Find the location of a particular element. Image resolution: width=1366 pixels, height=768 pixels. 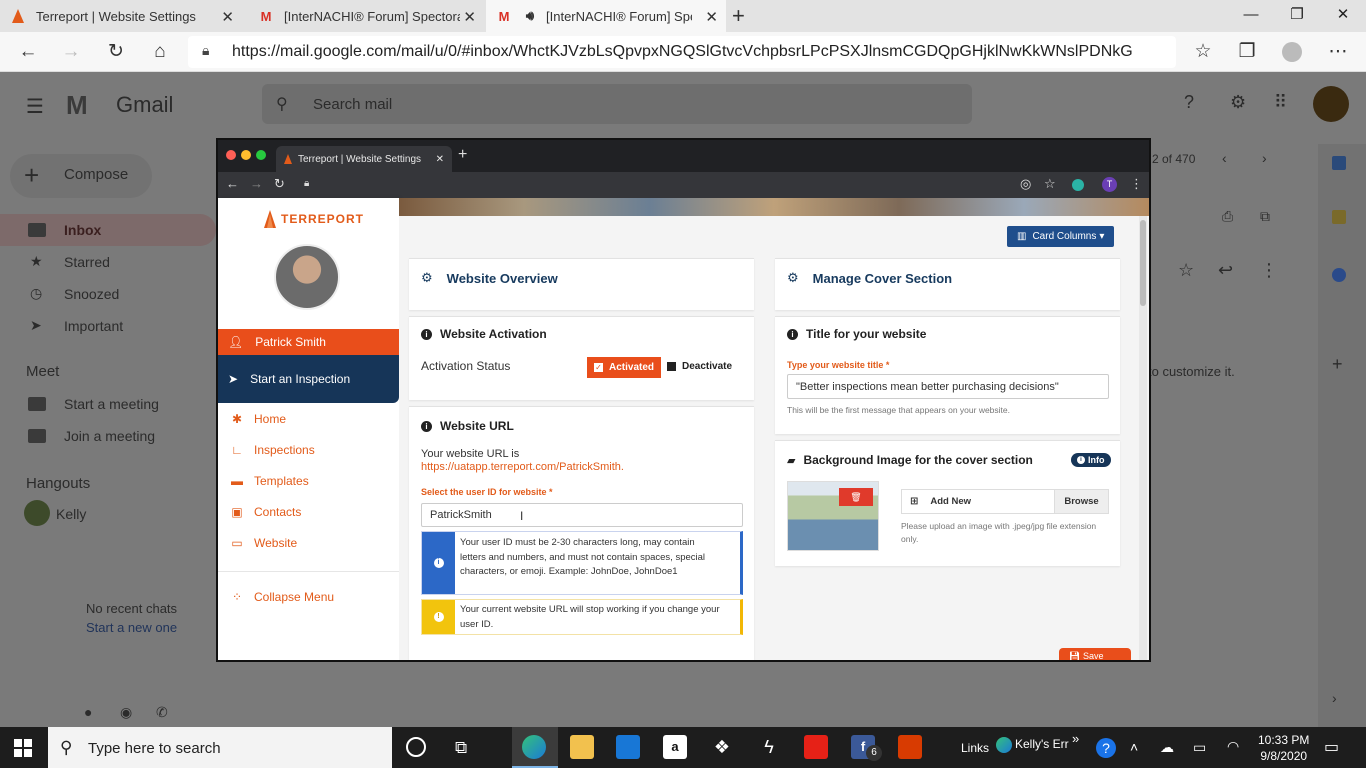

edge-small-icon is located at coordinates (1004, 745).